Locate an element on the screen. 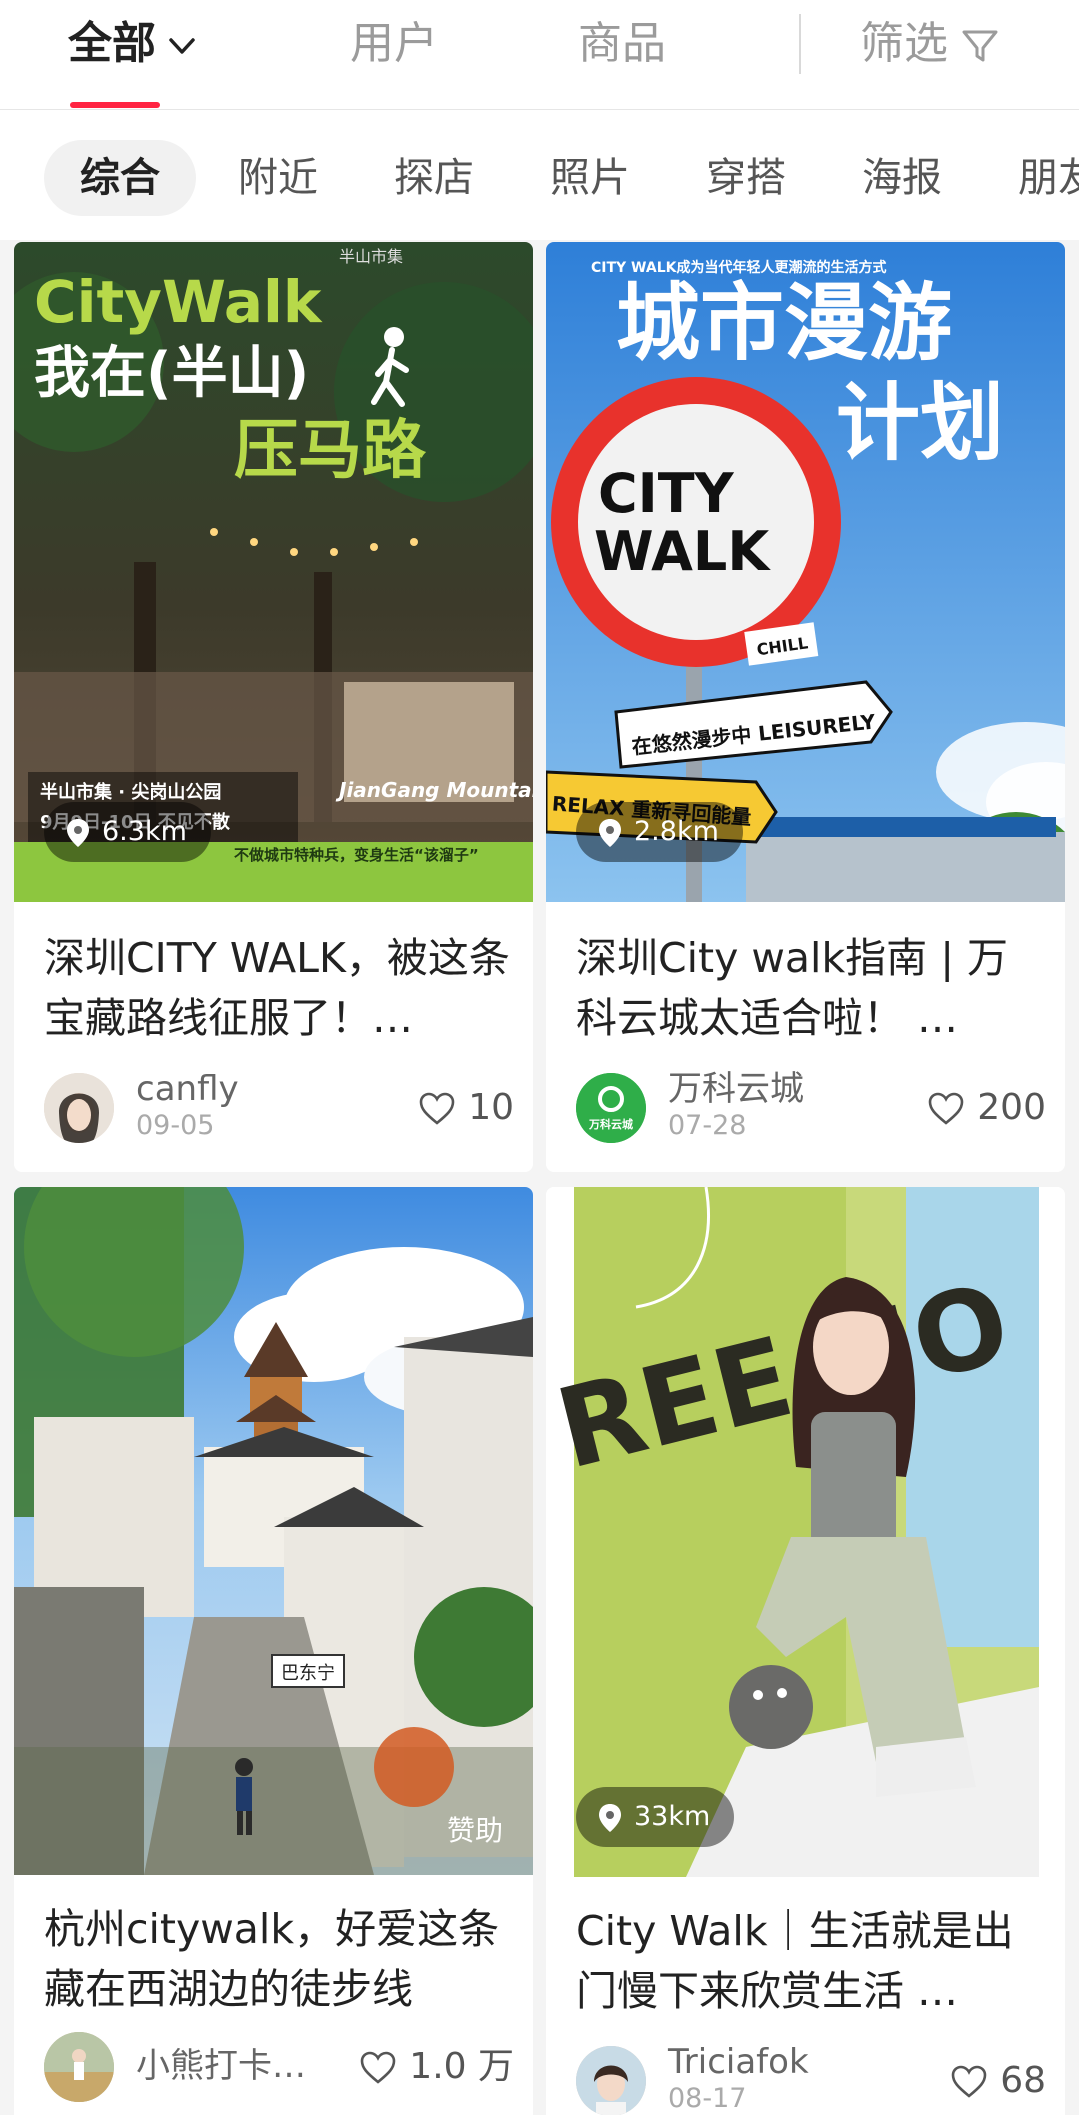 The height and width of the screenshot is (2115, 1079). chip-photos: 照片 is located at coordinates (590, 178).